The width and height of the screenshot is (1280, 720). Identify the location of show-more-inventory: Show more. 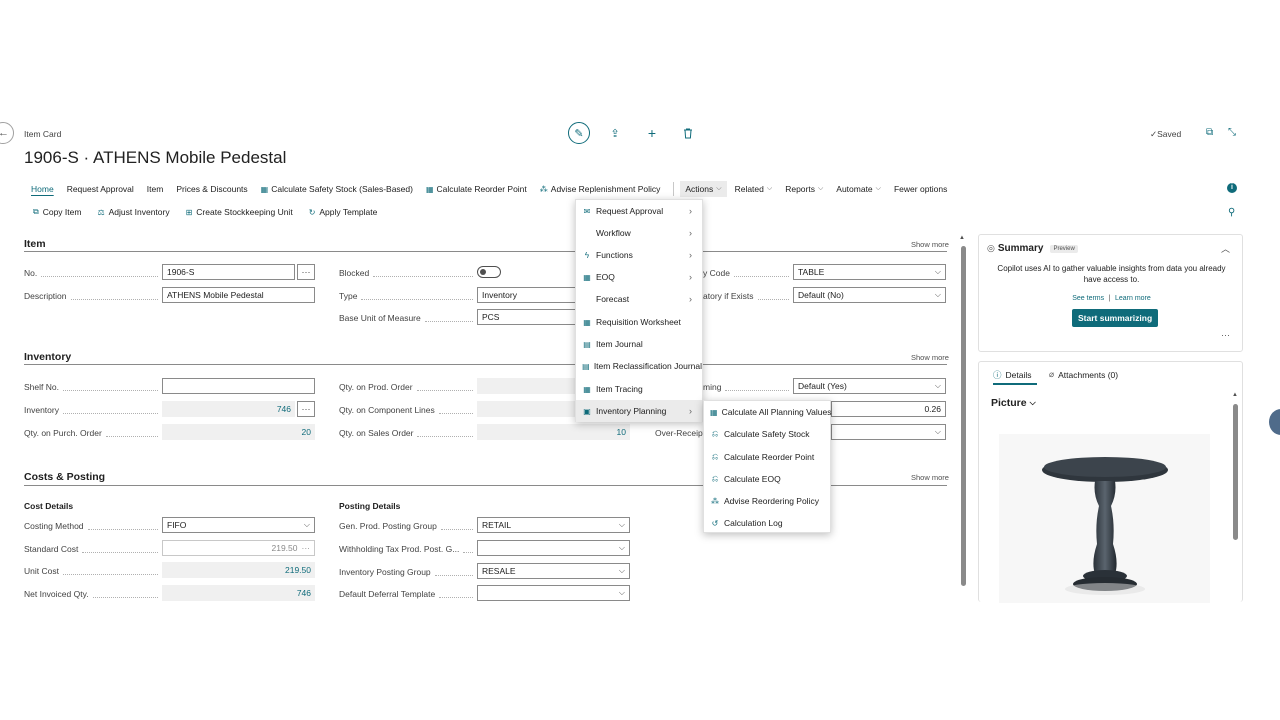
(930, 357).